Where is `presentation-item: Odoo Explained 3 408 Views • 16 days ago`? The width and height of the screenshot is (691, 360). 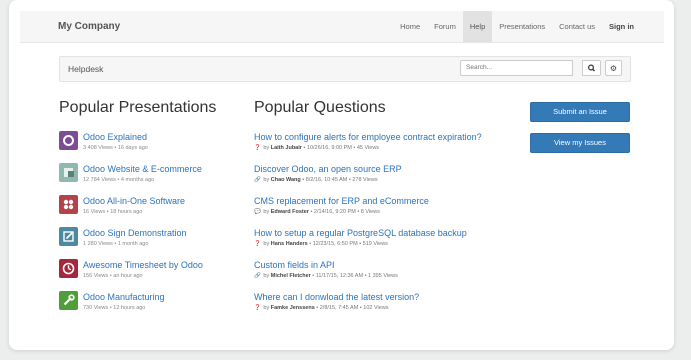 presentation-item: Odoo Explained 3 408 Views • 16 days ago is located at coordinates (149, 147).